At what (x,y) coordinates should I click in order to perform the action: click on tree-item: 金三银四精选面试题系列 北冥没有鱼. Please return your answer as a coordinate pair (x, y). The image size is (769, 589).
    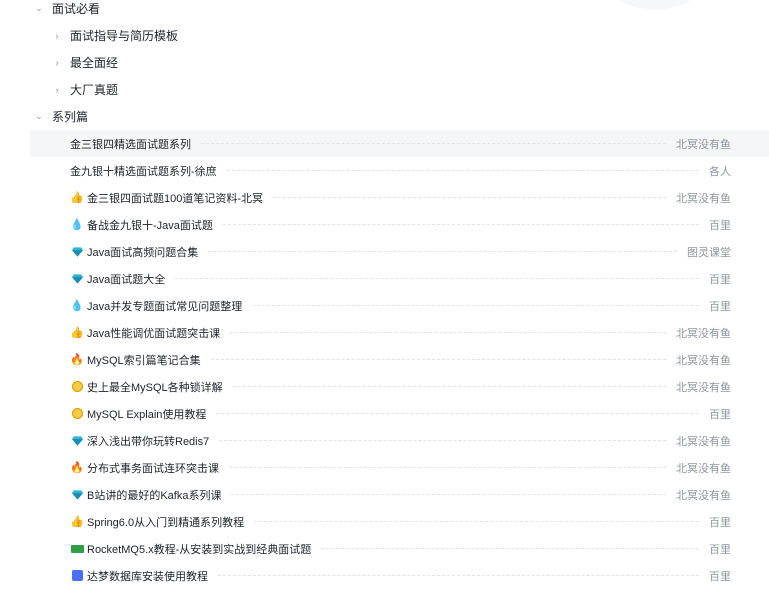
    Looking at the image, I should click on (399, 143).